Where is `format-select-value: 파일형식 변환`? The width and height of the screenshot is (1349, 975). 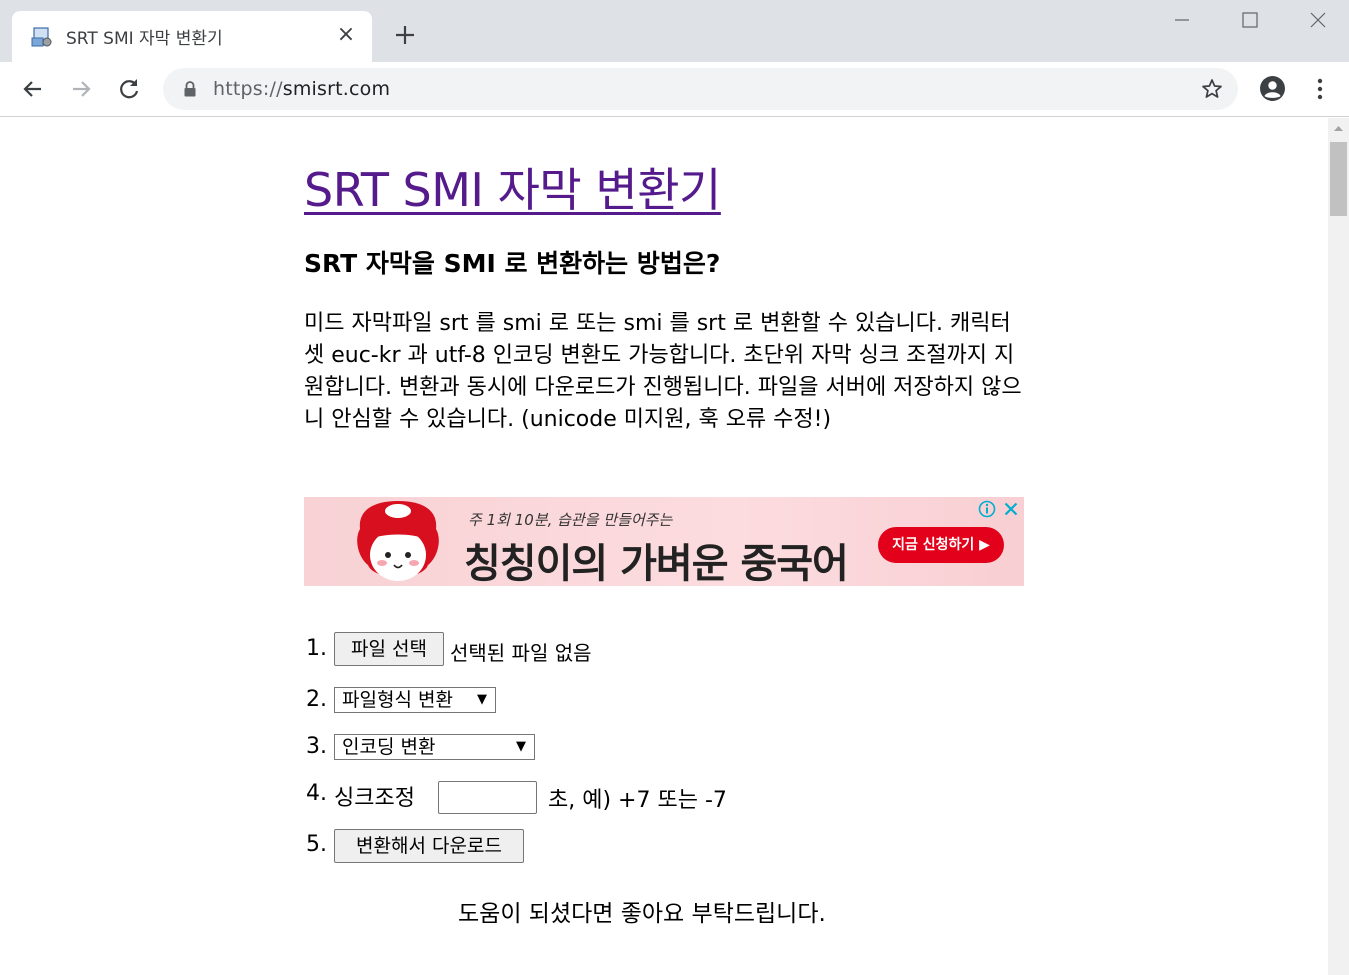 format-select-value: 파일형식 변환 is located at coordinates (397, 700).